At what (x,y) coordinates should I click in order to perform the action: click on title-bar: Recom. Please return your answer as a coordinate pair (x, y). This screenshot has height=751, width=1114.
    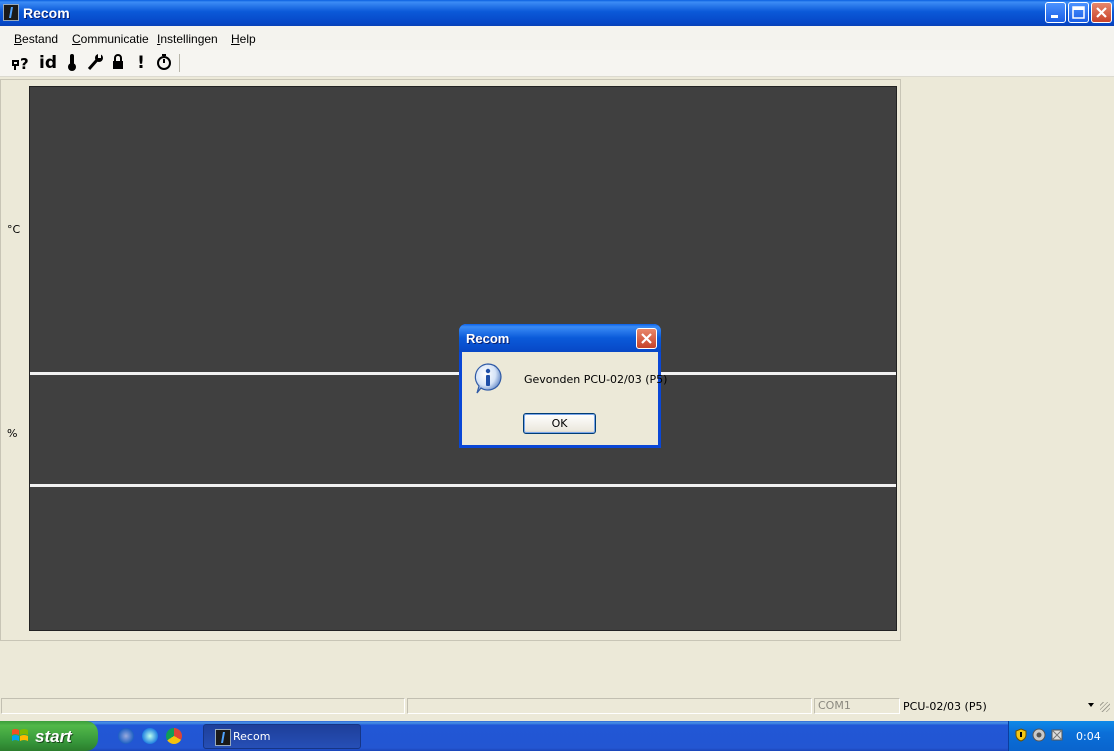
    Looking at the image, I should click on (557, 13).